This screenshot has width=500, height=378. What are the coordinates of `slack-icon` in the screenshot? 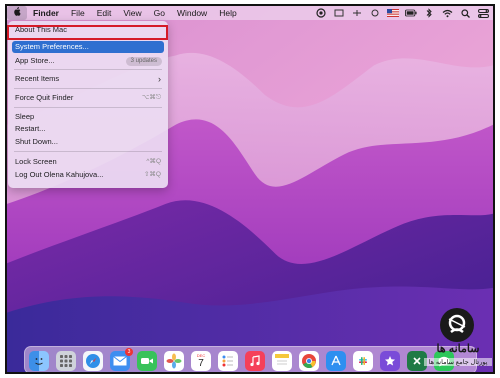 It's located at (363, 361).